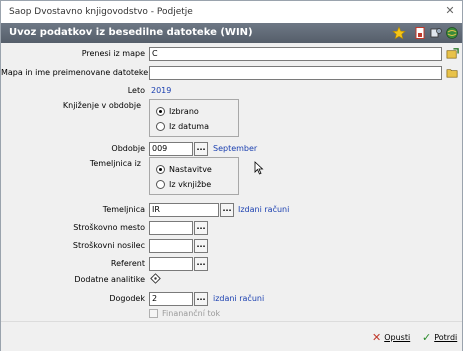  What do you see at coordinates (109, 279) in the screenshot?
I see `dodatne-analitike-label: Dodatne analitike` at bounding box center [109, 279].